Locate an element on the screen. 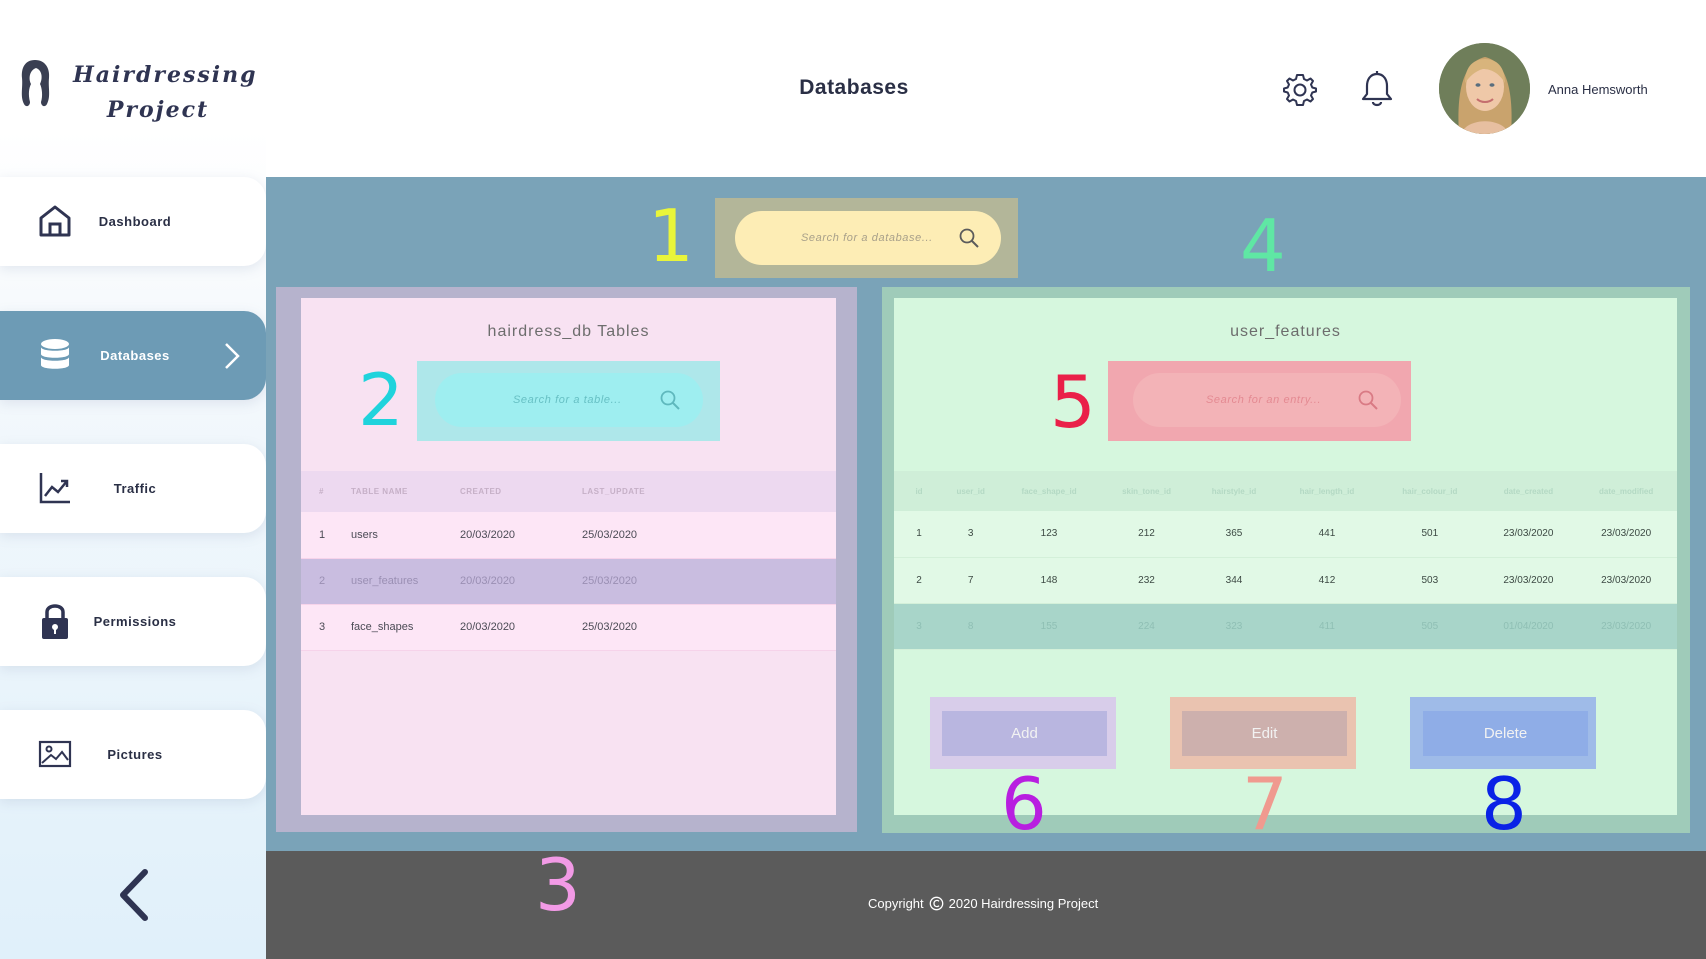 The image size is (1706, 959). column-header: date_created is located at coordinates (1528, 491).